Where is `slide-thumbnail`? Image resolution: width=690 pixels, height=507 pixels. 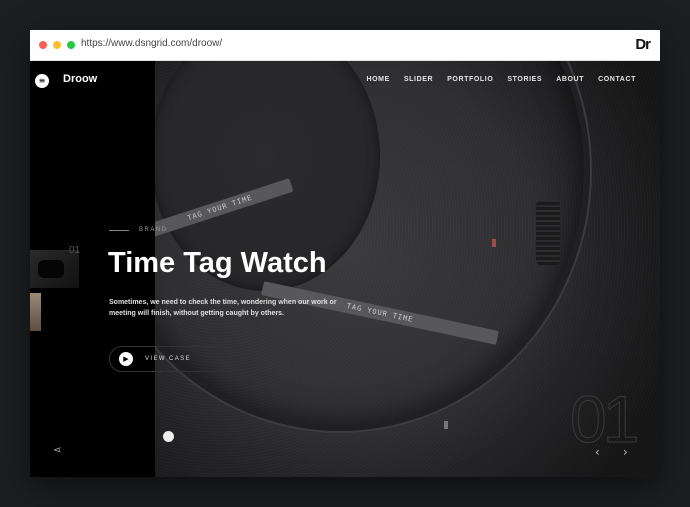
slide-thumbnail is located at coordinates (35, 312).